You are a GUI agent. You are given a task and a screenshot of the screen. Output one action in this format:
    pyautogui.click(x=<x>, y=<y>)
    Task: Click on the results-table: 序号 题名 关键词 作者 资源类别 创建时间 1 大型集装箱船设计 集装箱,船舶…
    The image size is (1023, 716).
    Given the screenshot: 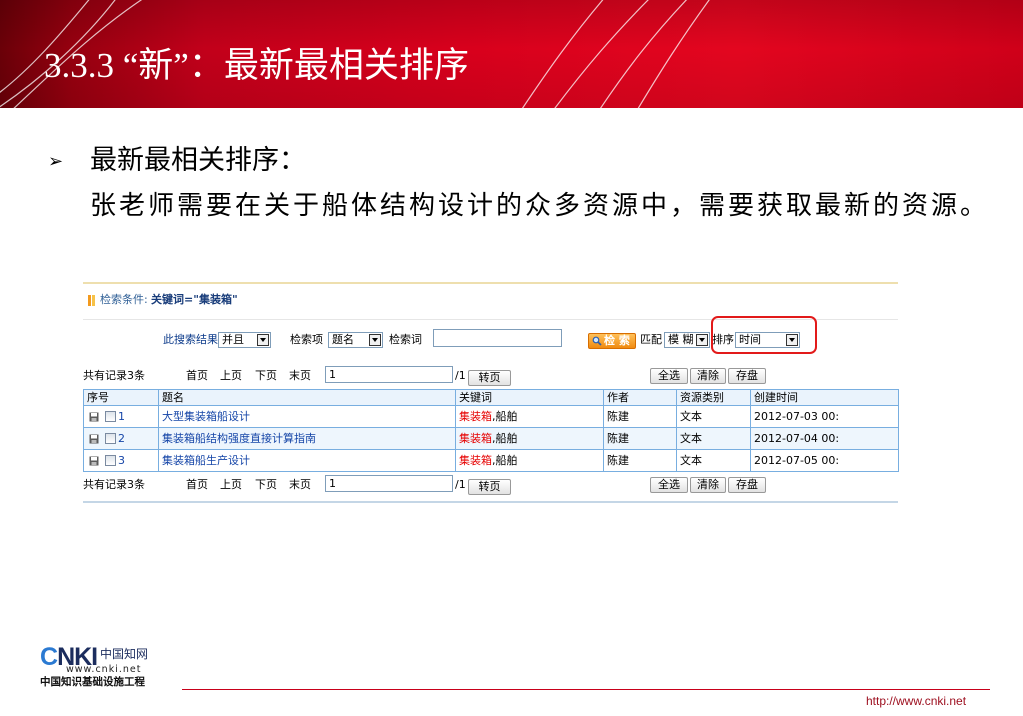 What is the action you would take?
    pyautogui.click(x=491, y=430)
    